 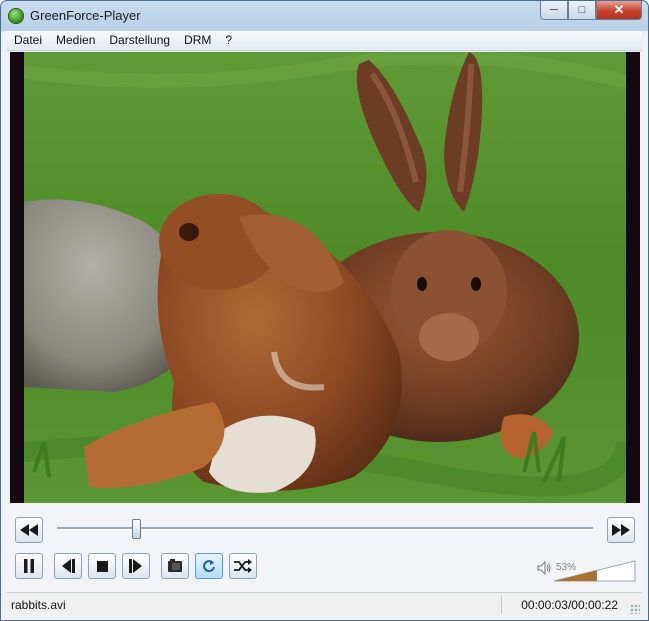 I want to click on control-panel: 53%, so click(x=324, y=548).